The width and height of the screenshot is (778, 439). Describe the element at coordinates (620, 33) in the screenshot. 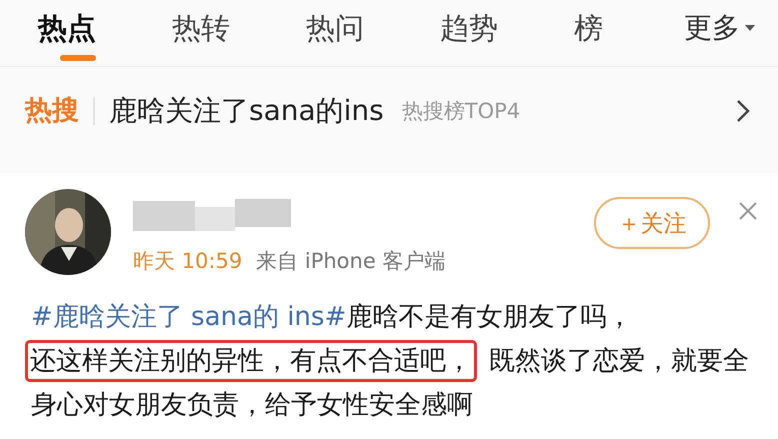

I see `tab: 榜` at that location.